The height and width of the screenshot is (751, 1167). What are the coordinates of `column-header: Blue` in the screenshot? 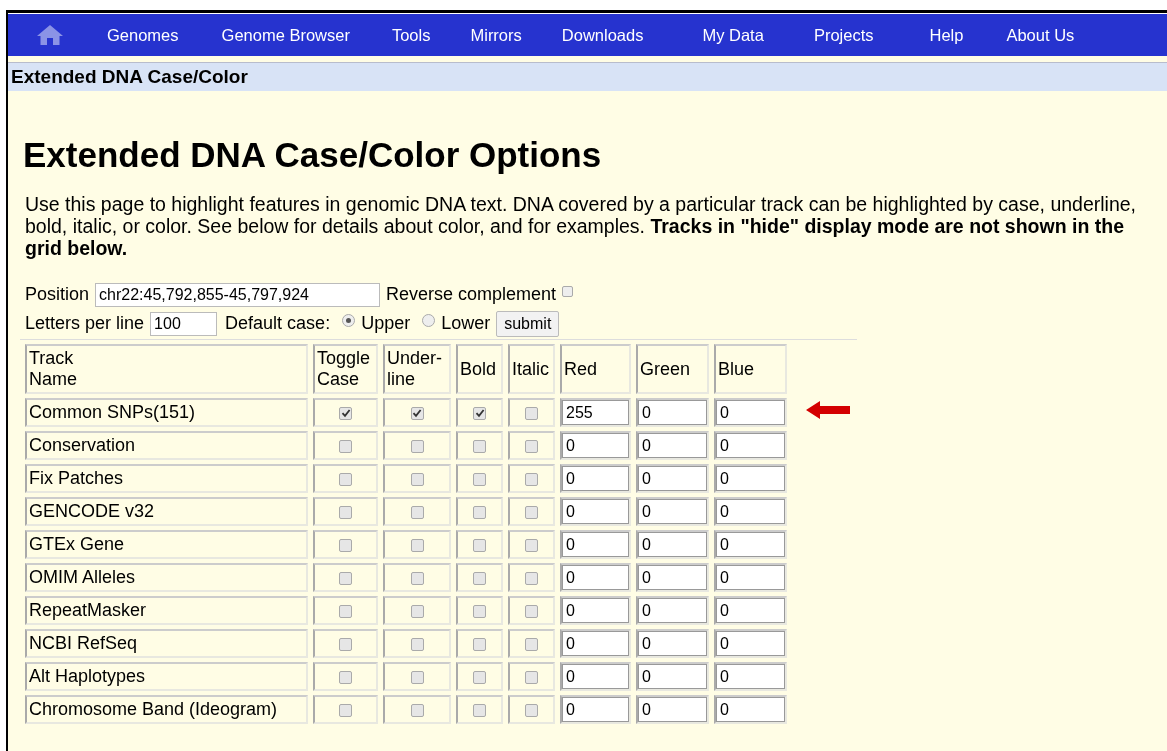 It's located at (737, 369).